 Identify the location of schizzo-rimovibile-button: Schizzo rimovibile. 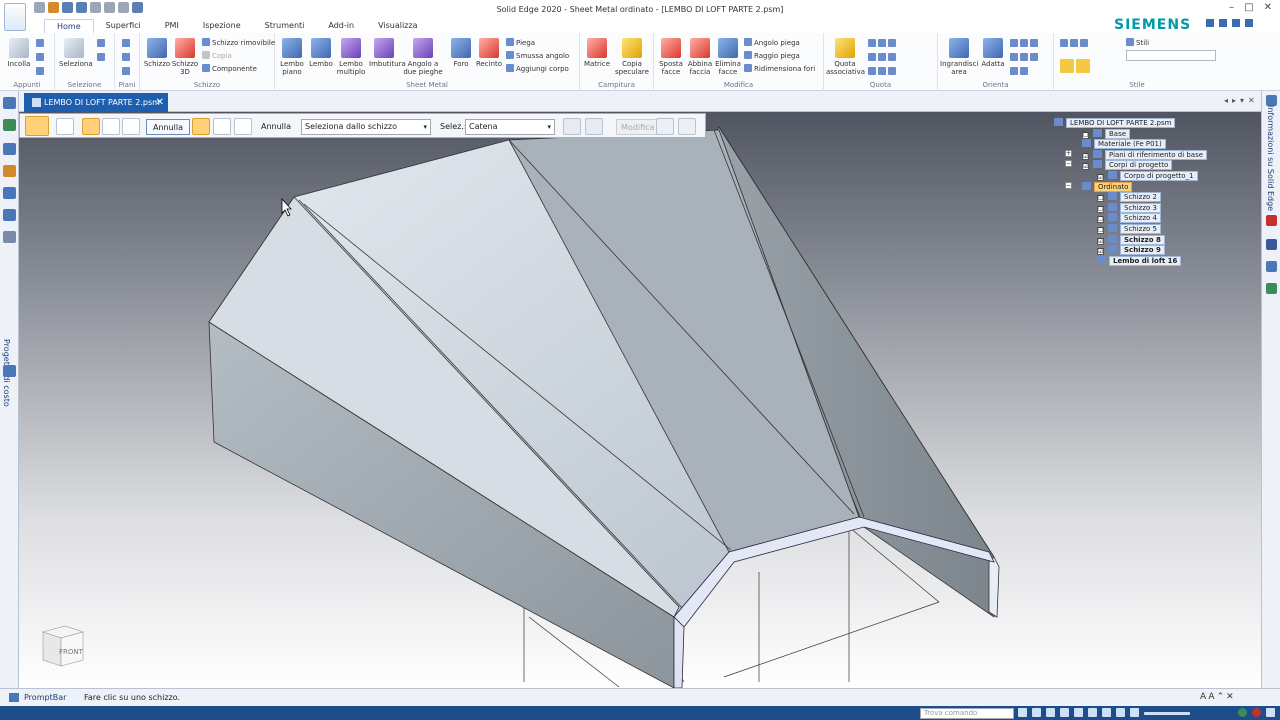
(238, 42).